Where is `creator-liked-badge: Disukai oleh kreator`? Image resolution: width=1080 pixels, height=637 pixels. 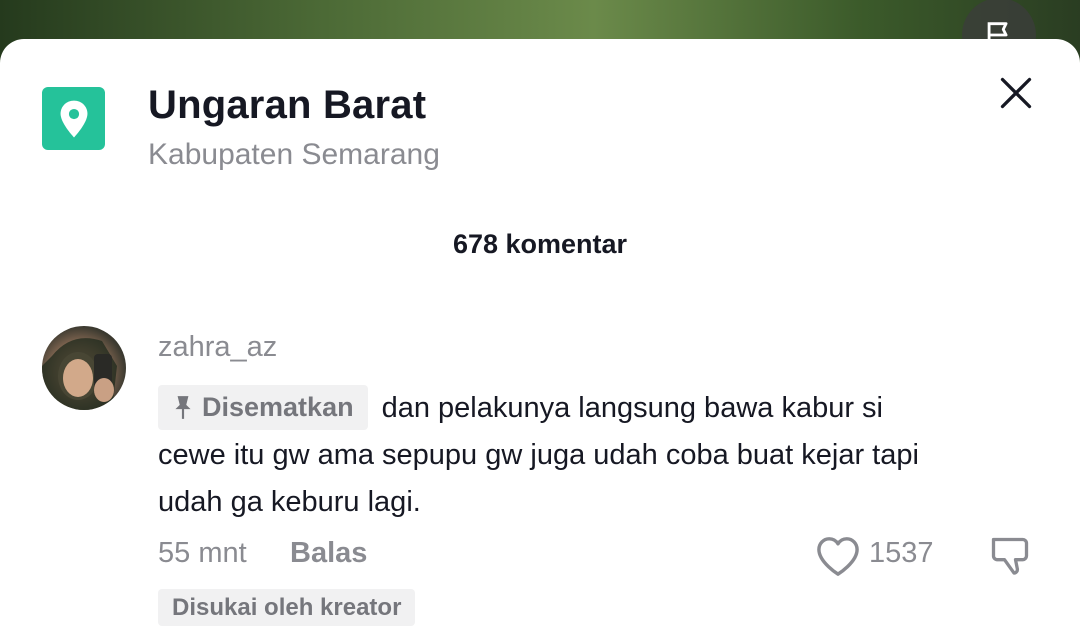
creator-liked-badge: Disukai oleh kreator is located at coordinates (287, 607).